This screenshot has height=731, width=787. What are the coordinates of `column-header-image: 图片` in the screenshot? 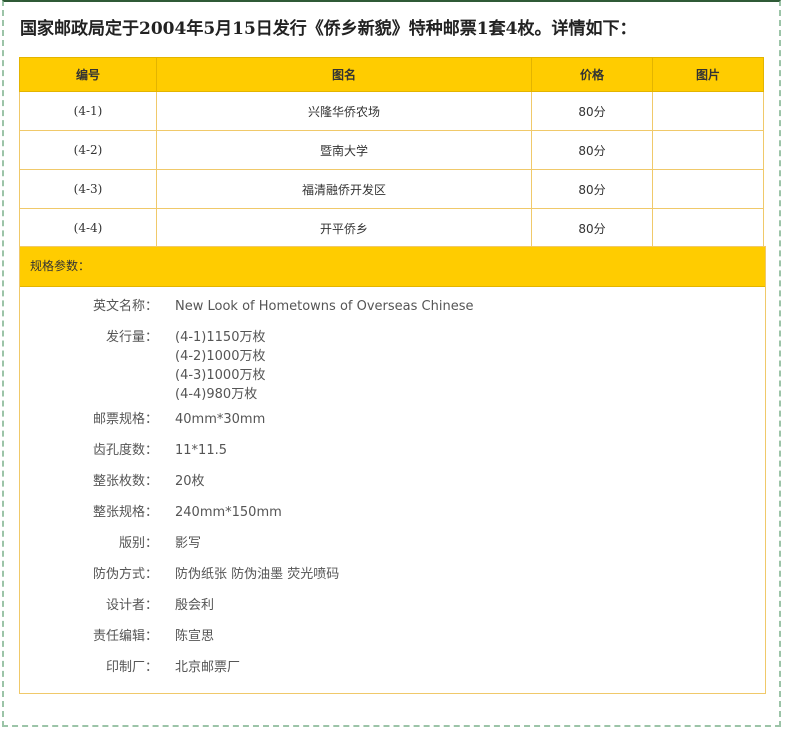 It's located at (708, 74).